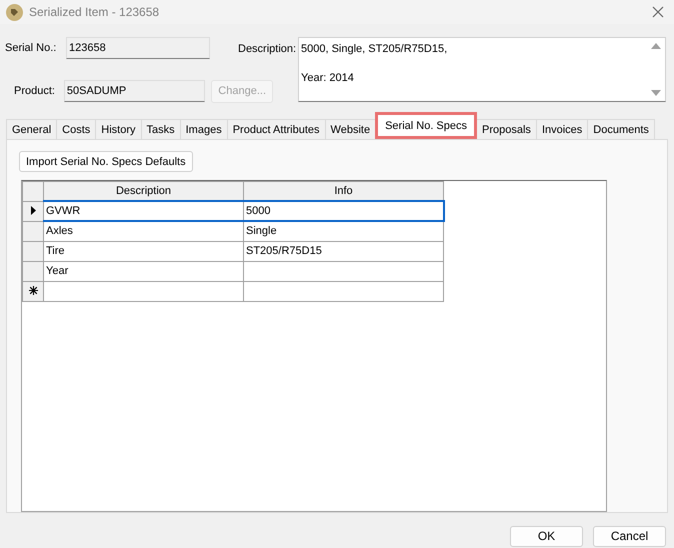 The width and height of the screenshot is (674, 548). I want to click on table-cell: Tire, so click(144, 251).